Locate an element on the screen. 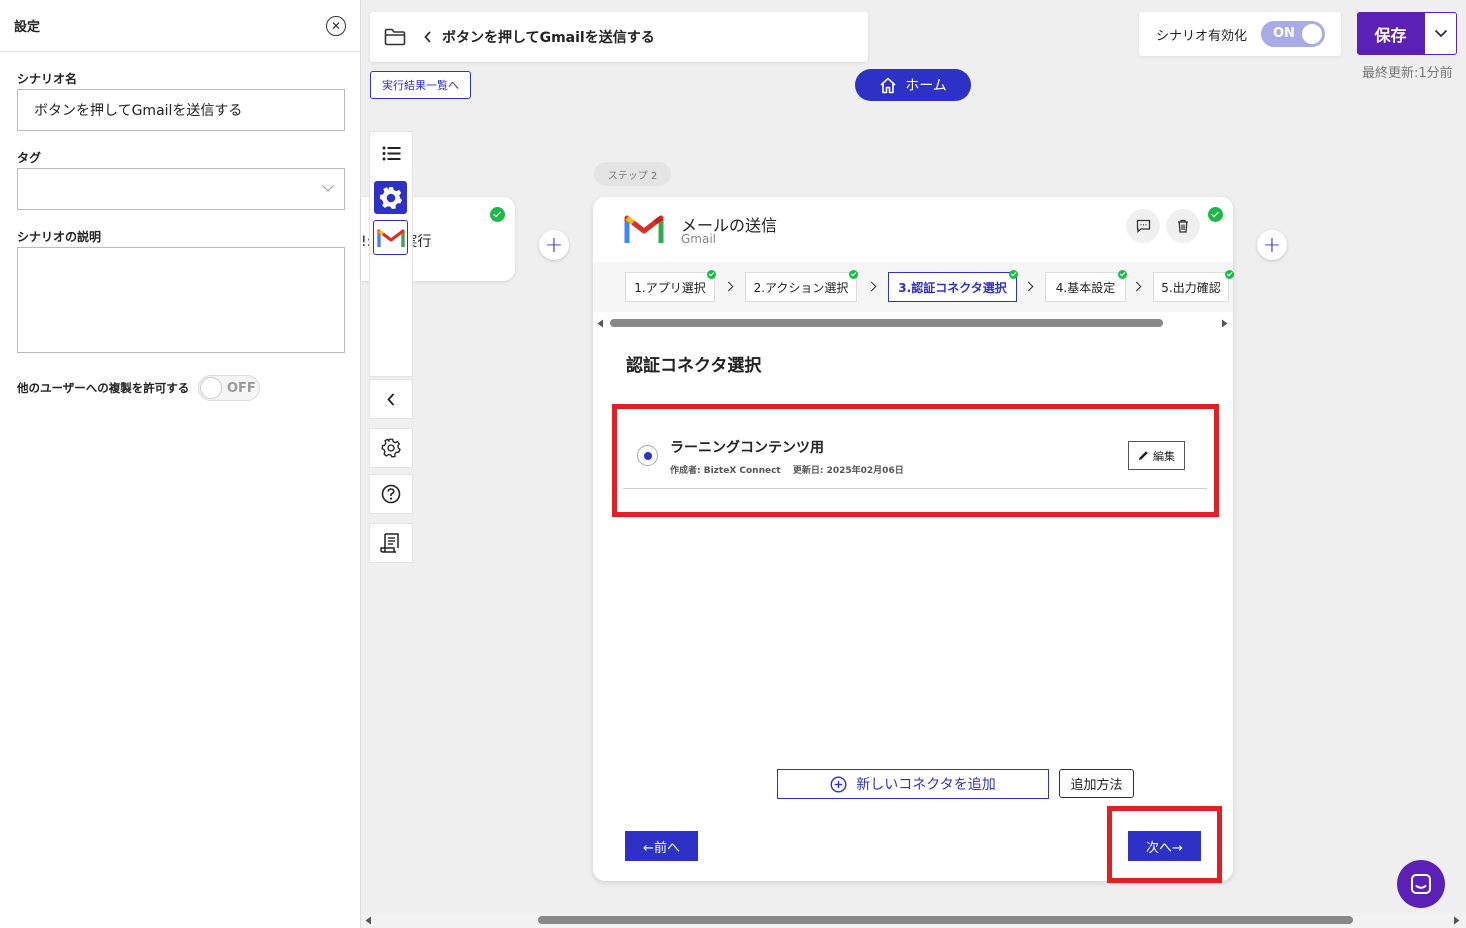 This screenshot has height=928, width=1466. save-dropdown-button is located at coordinates (1440, 33).